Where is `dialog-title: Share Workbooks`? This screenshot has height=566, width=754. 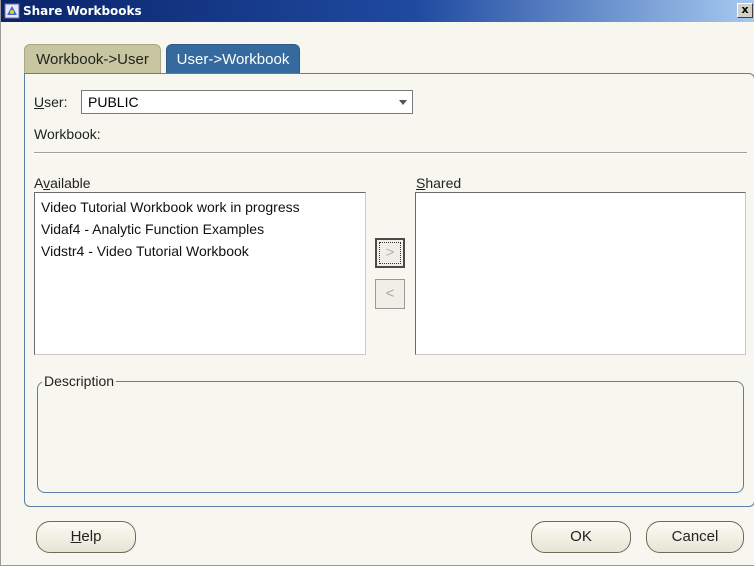
dialog-title: Share Workbooks is located at coordinates (82, 11).